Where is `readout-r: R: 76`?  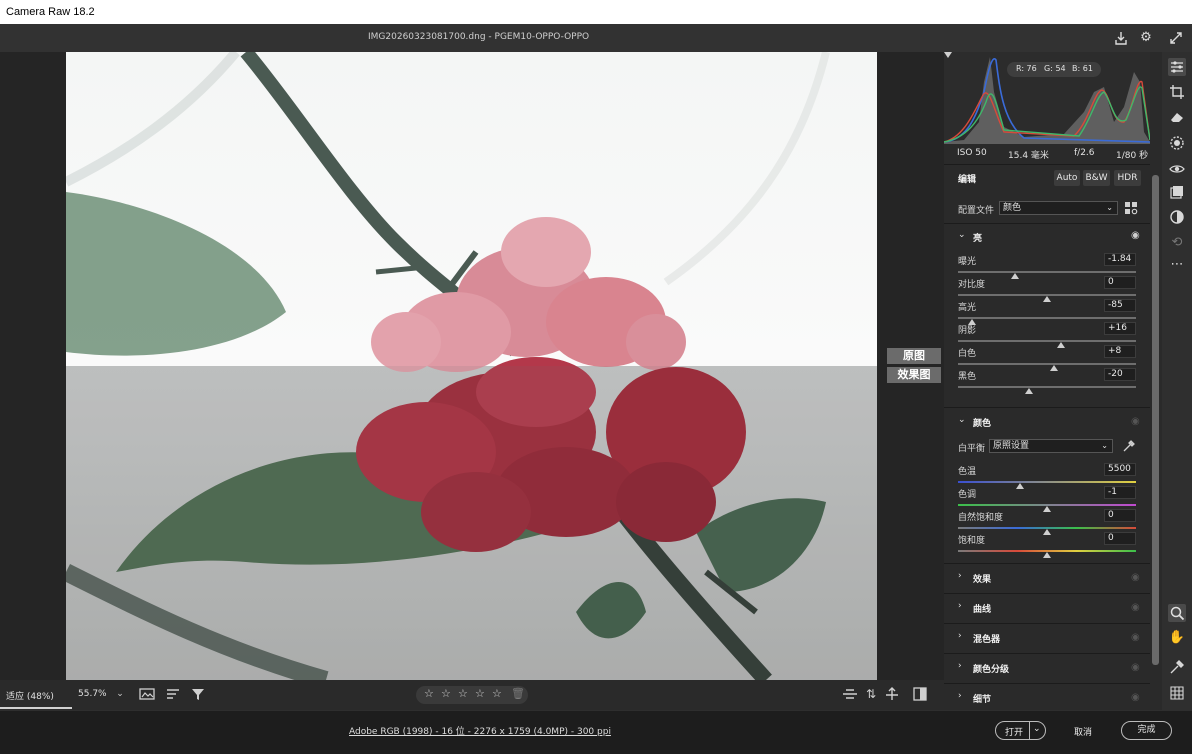
readout-r: R: 76 is located at coordinates (1026, 68).